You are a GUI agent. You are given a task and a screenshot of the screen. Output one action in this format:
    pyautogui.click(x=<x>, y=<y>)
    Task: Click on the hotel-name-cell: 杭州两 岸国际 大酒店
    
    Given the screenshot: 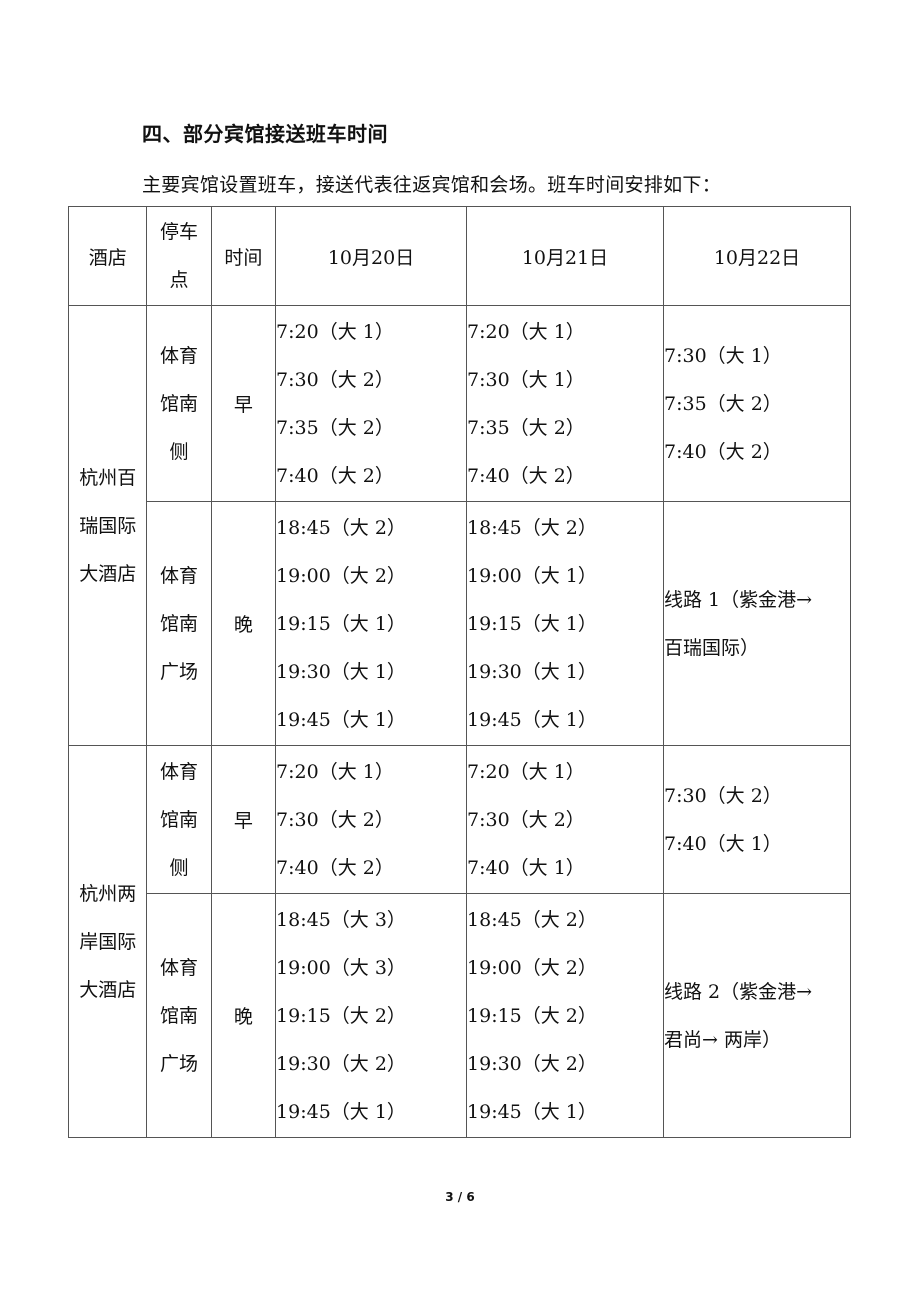 What is the action you would take?
    pyautogui.click(x=107, y=941)
    